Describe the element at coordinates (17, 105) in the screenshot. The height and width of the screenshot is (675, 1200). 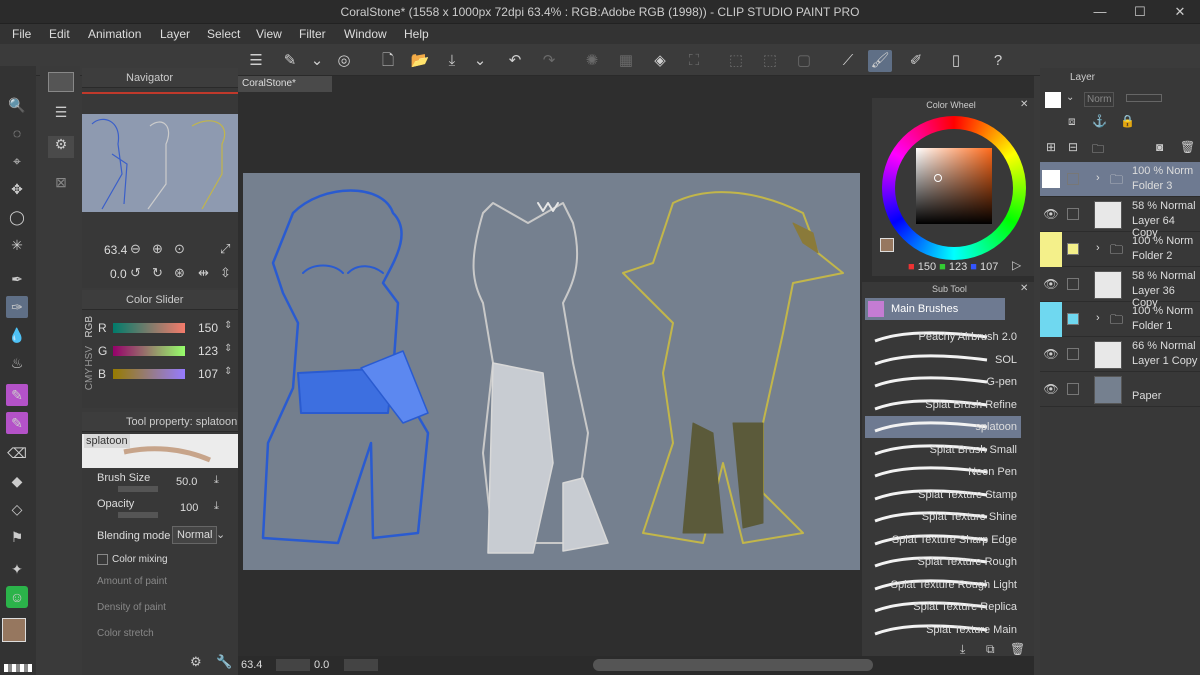
I see `zoom-icon: 🔍` at that location.